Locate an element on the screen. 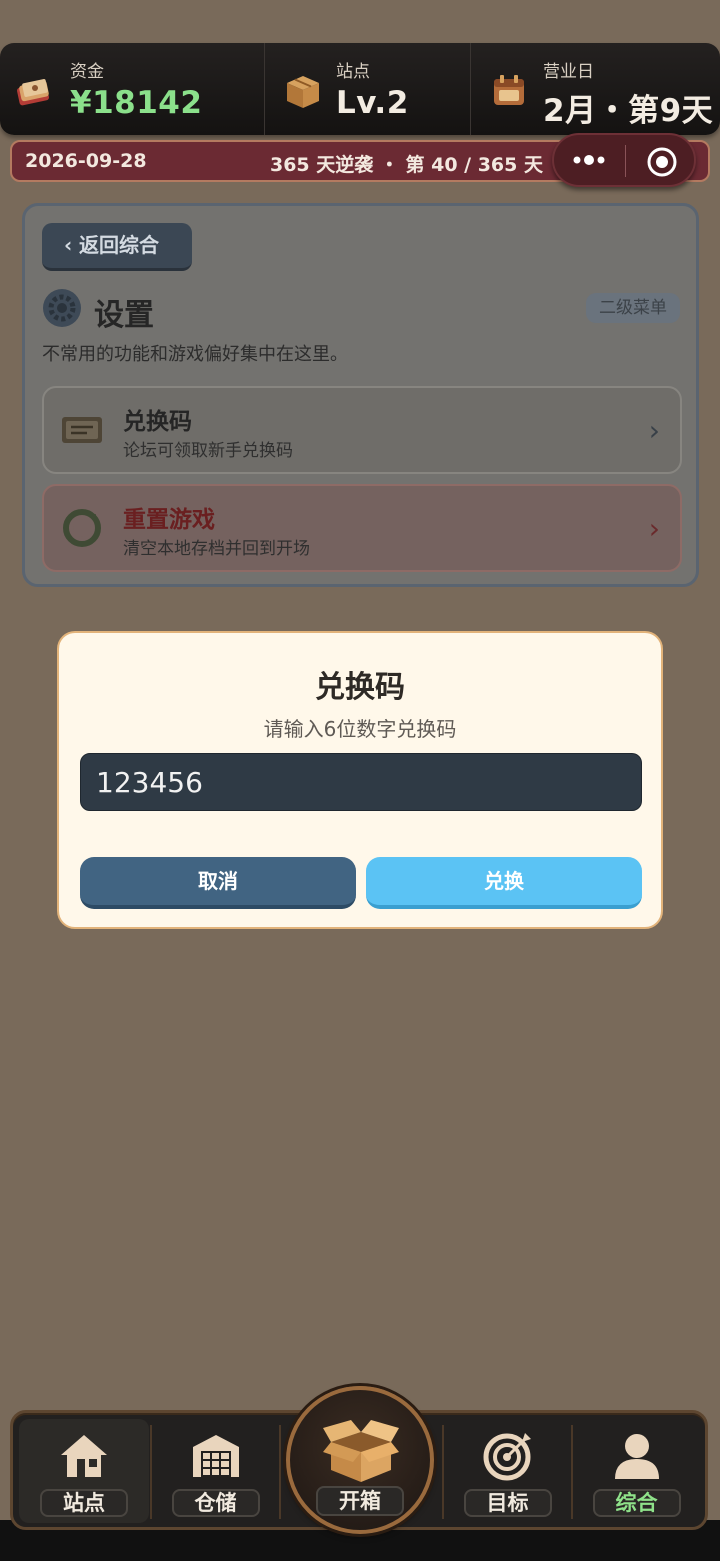  more-dots-icon is located at coordinates (589, 160).